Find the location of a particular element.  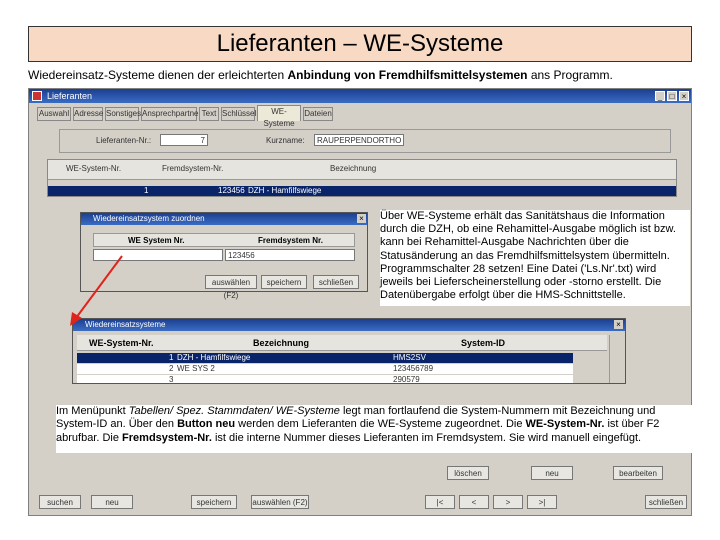

maximize-icon: □ is located at coordinates (672, 96).